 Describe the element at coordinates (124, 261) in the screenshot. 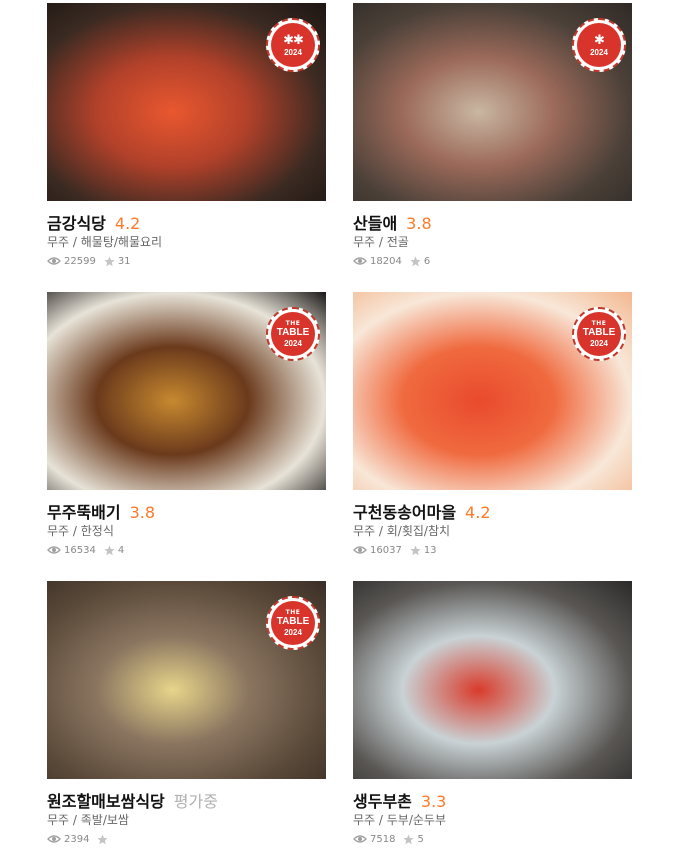

I see `favorite-count-value: 31` at that location.